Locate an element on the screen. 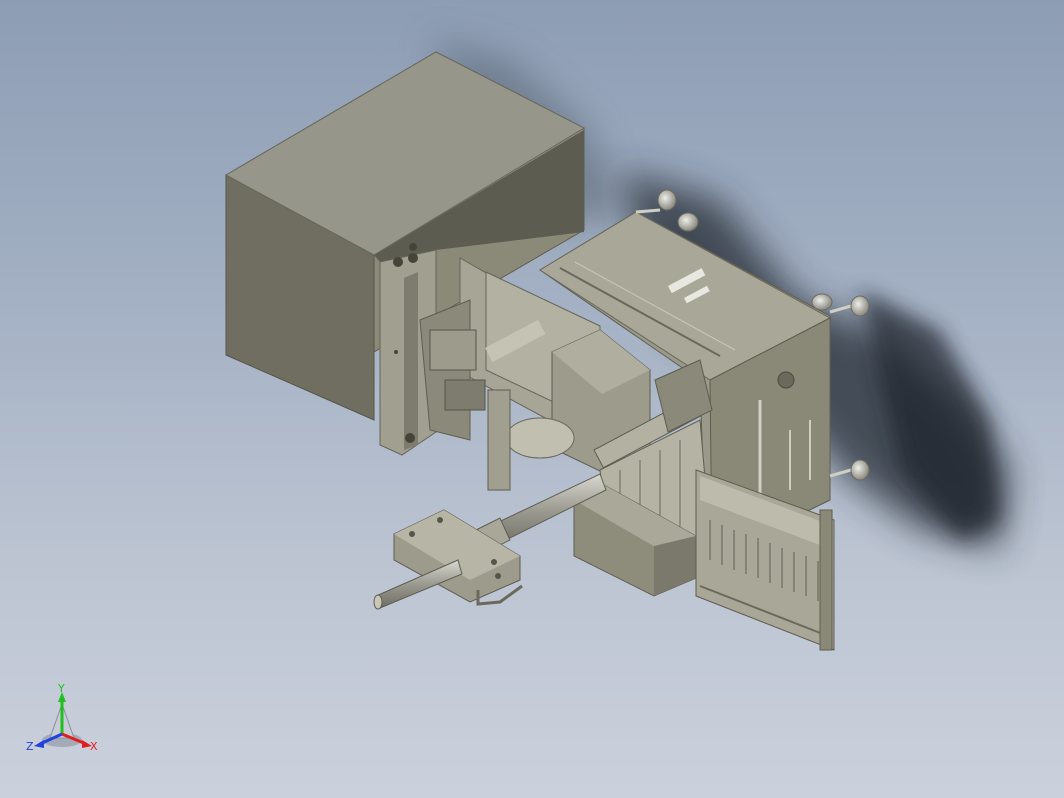 This screenshot has height=798, width=1064. z-axis-label: Z is located at coordinates (30, 746).